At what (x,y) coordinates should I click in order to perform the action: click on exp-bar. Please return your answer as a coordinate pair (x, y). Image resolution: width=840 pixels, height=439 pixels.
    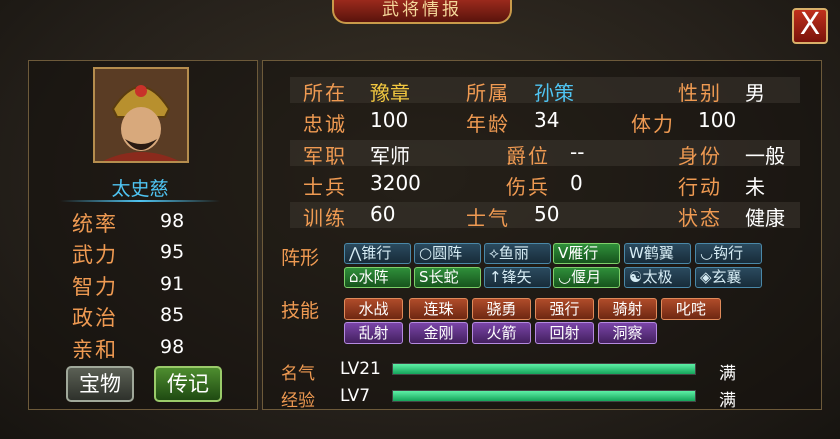
    Looking at the image, I should click on (544, 396).